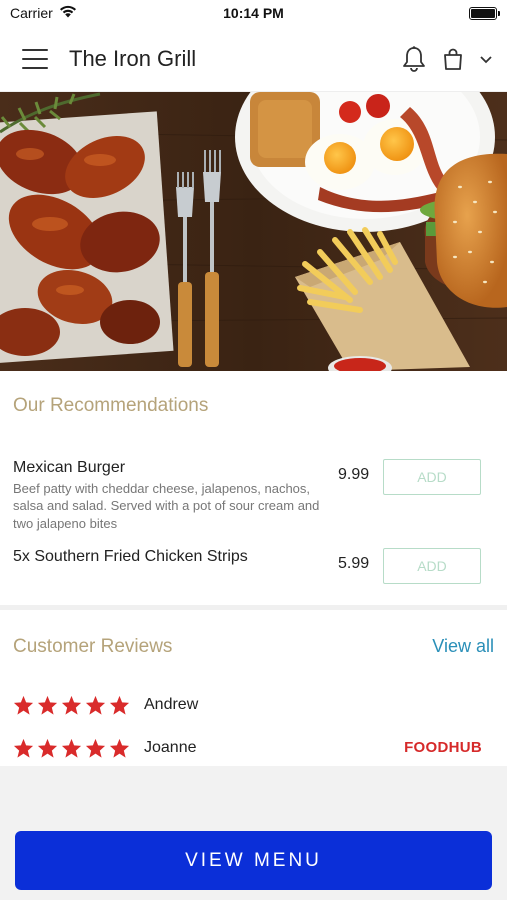 The height and width of the screenshot is (900, 507). Describe the element at coordinates (253, 13) in the screenshot. I see `status-bar: Carrier 10:14 PM` at that location.